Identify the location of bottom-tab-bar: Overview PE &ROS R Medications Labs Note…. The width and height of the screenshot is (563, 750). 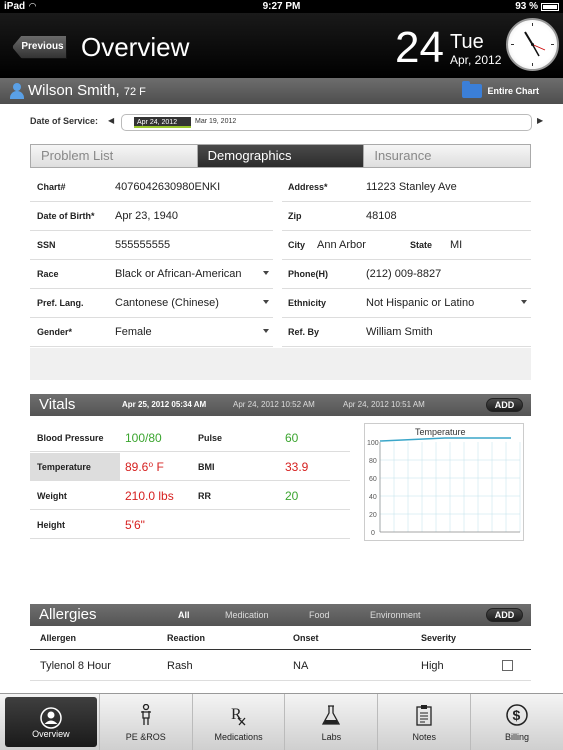
(281, 721).